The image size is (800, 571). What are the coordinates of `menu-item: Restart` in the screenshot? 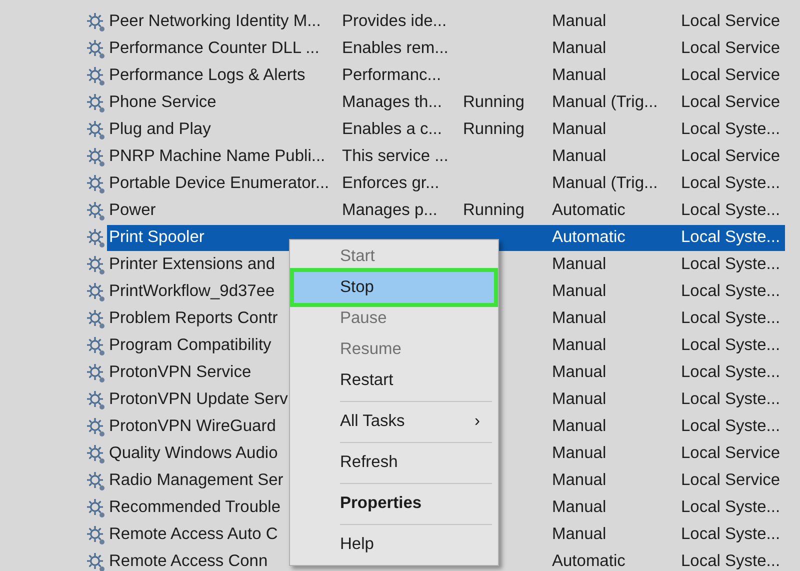 It's located at (394, 380).